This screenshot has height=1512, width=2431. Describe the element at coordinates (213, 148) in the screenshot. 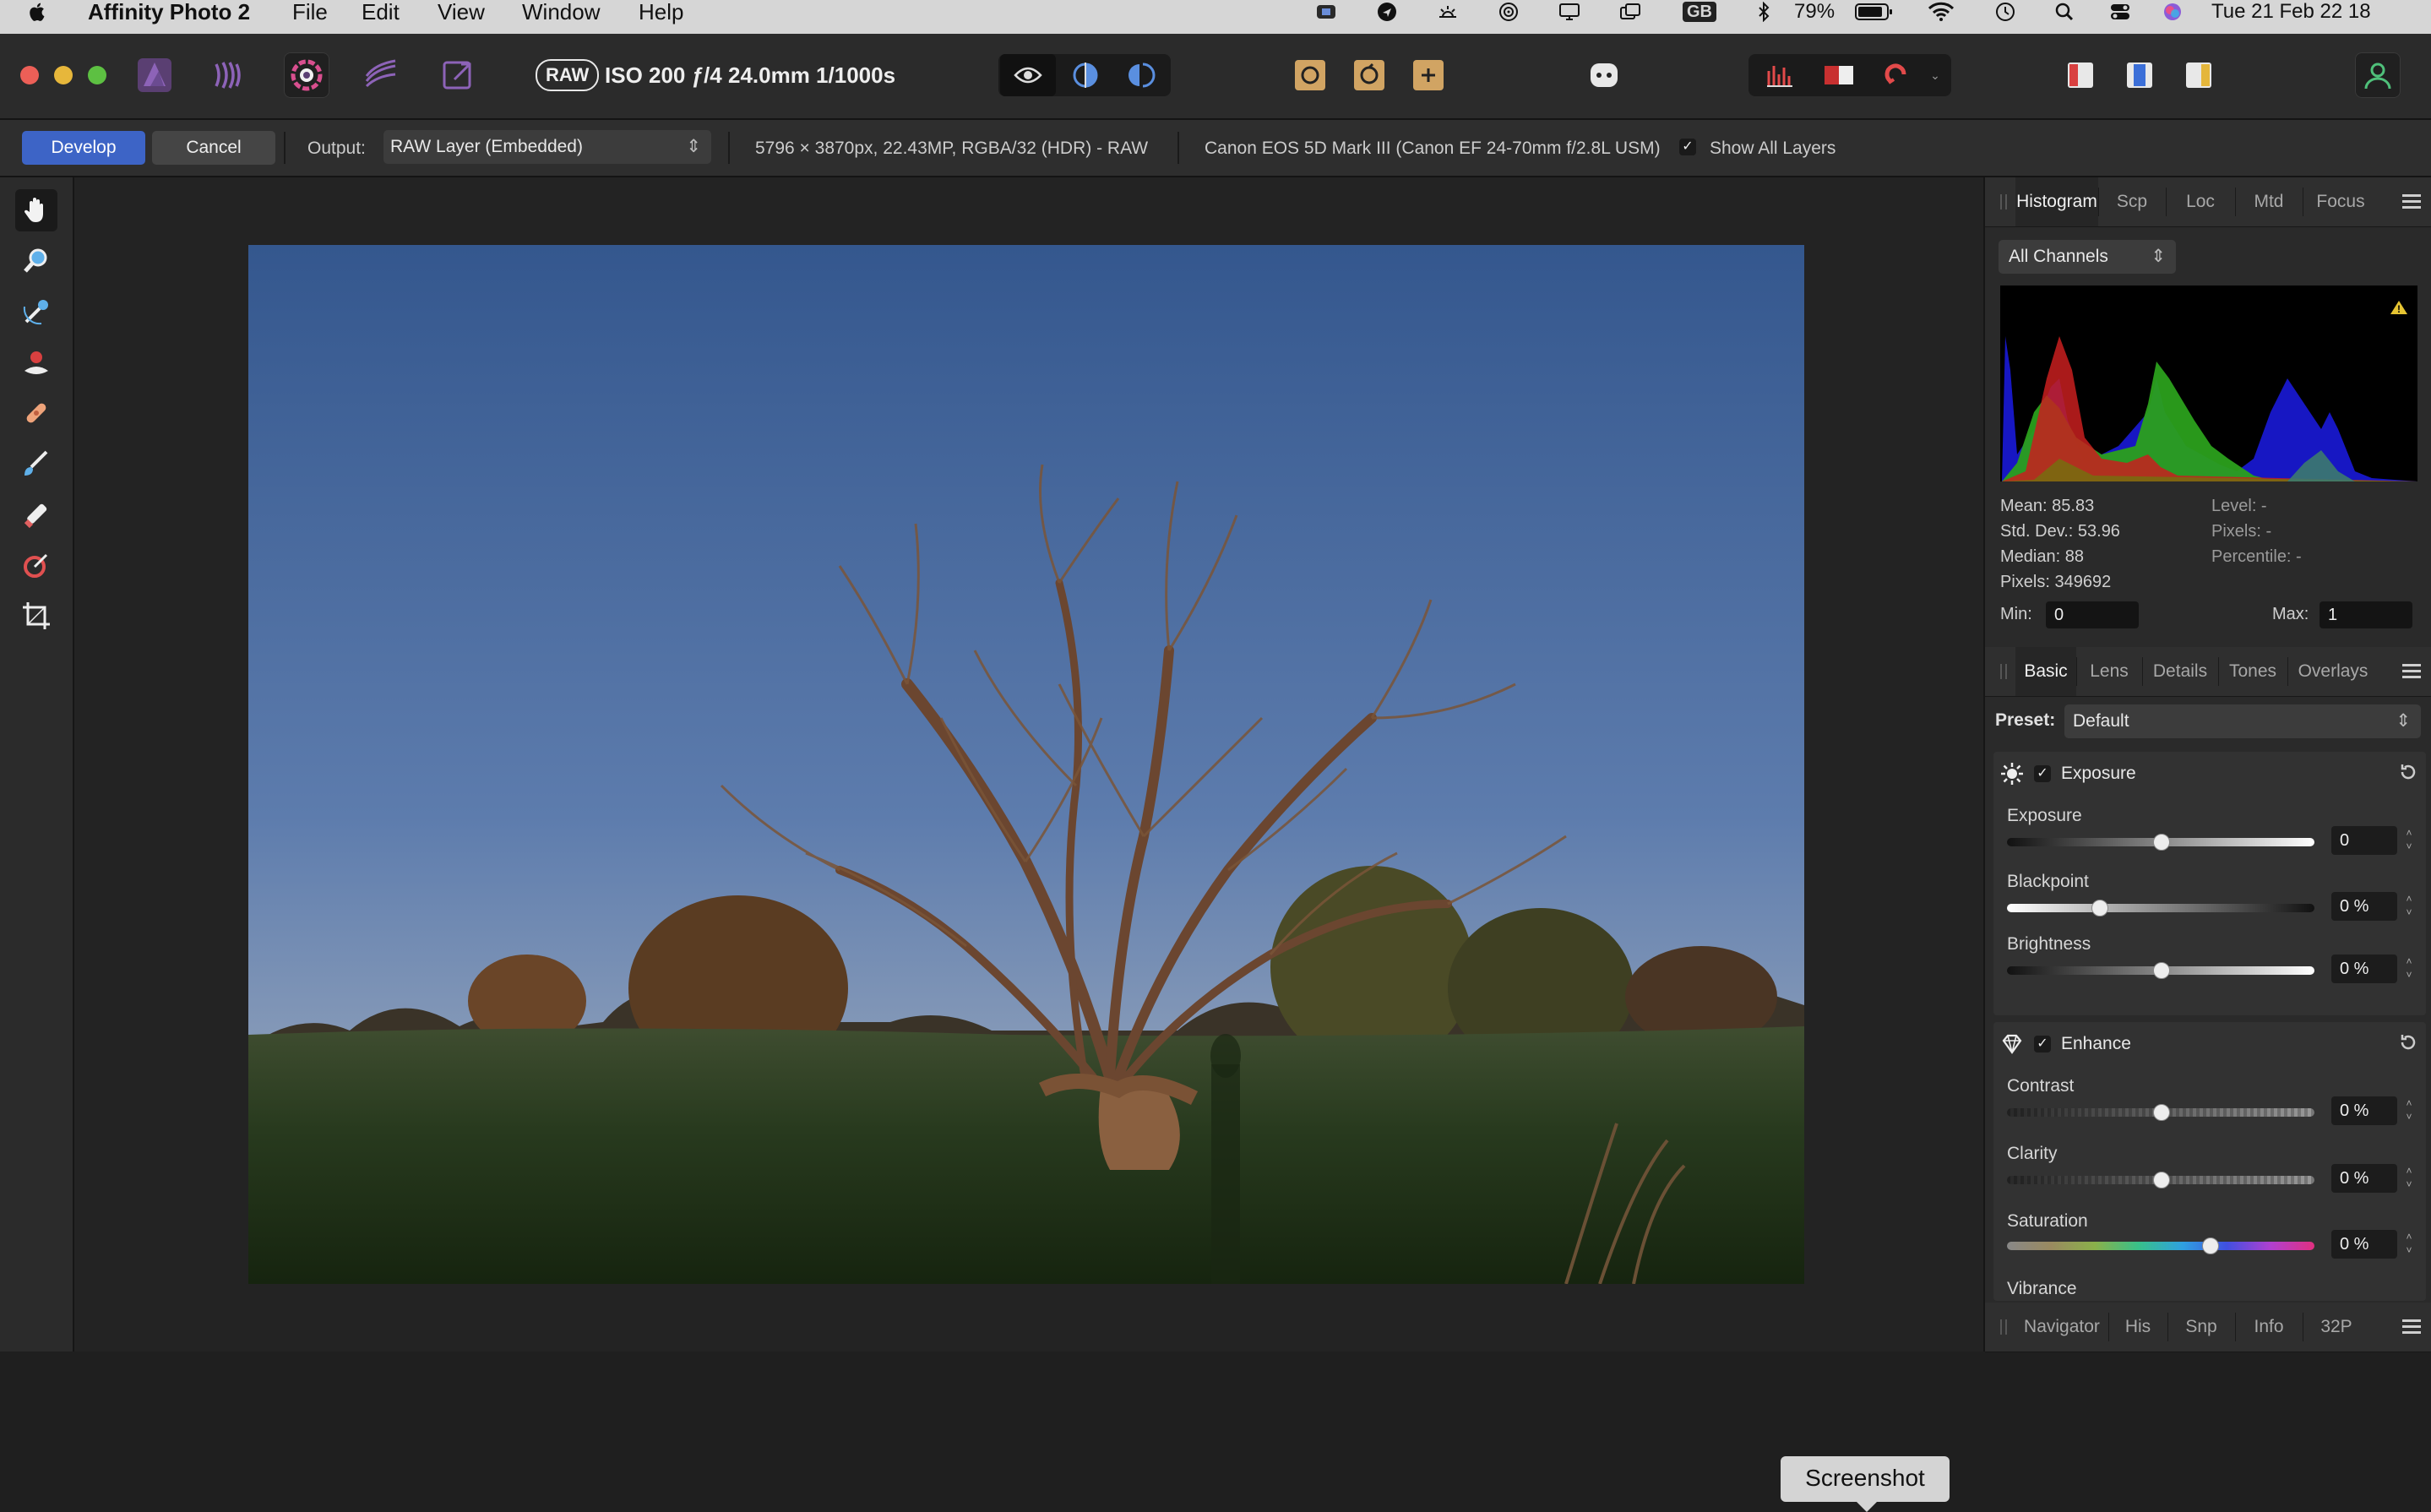

I see `cancel-button: Cancel` at that location.